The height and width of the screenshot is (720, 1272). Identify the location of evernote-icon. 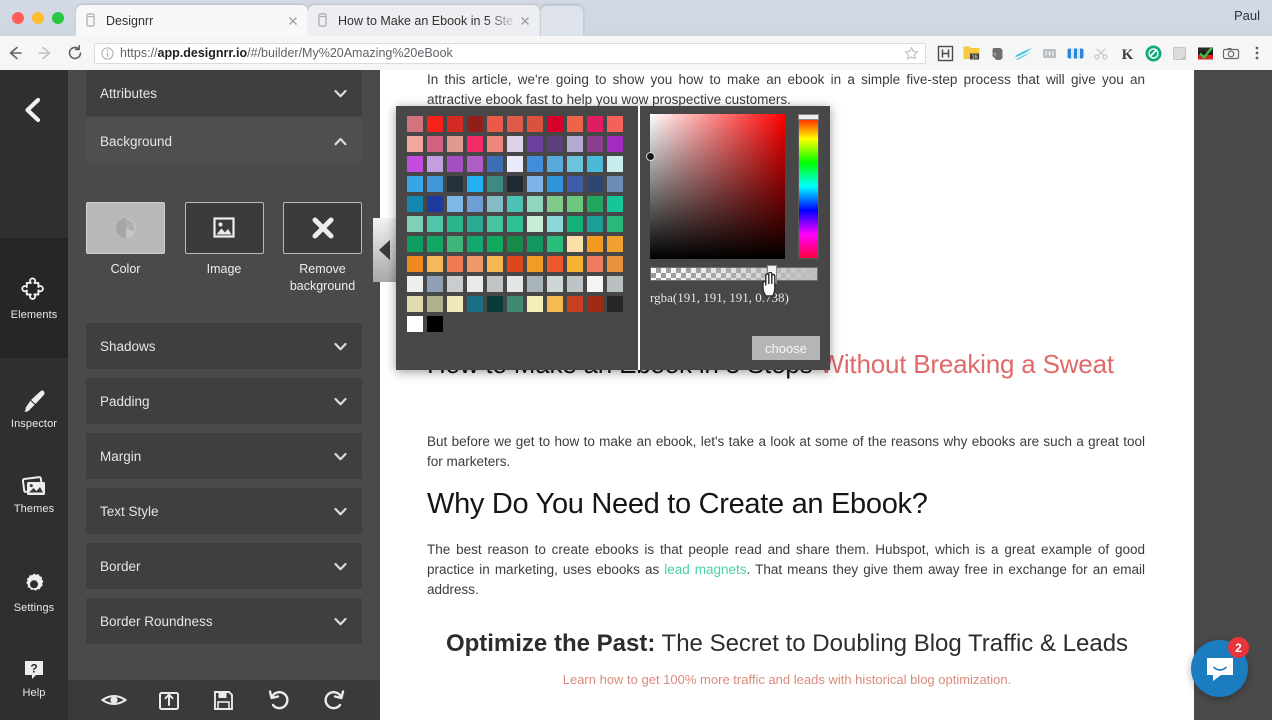
(997, 53).